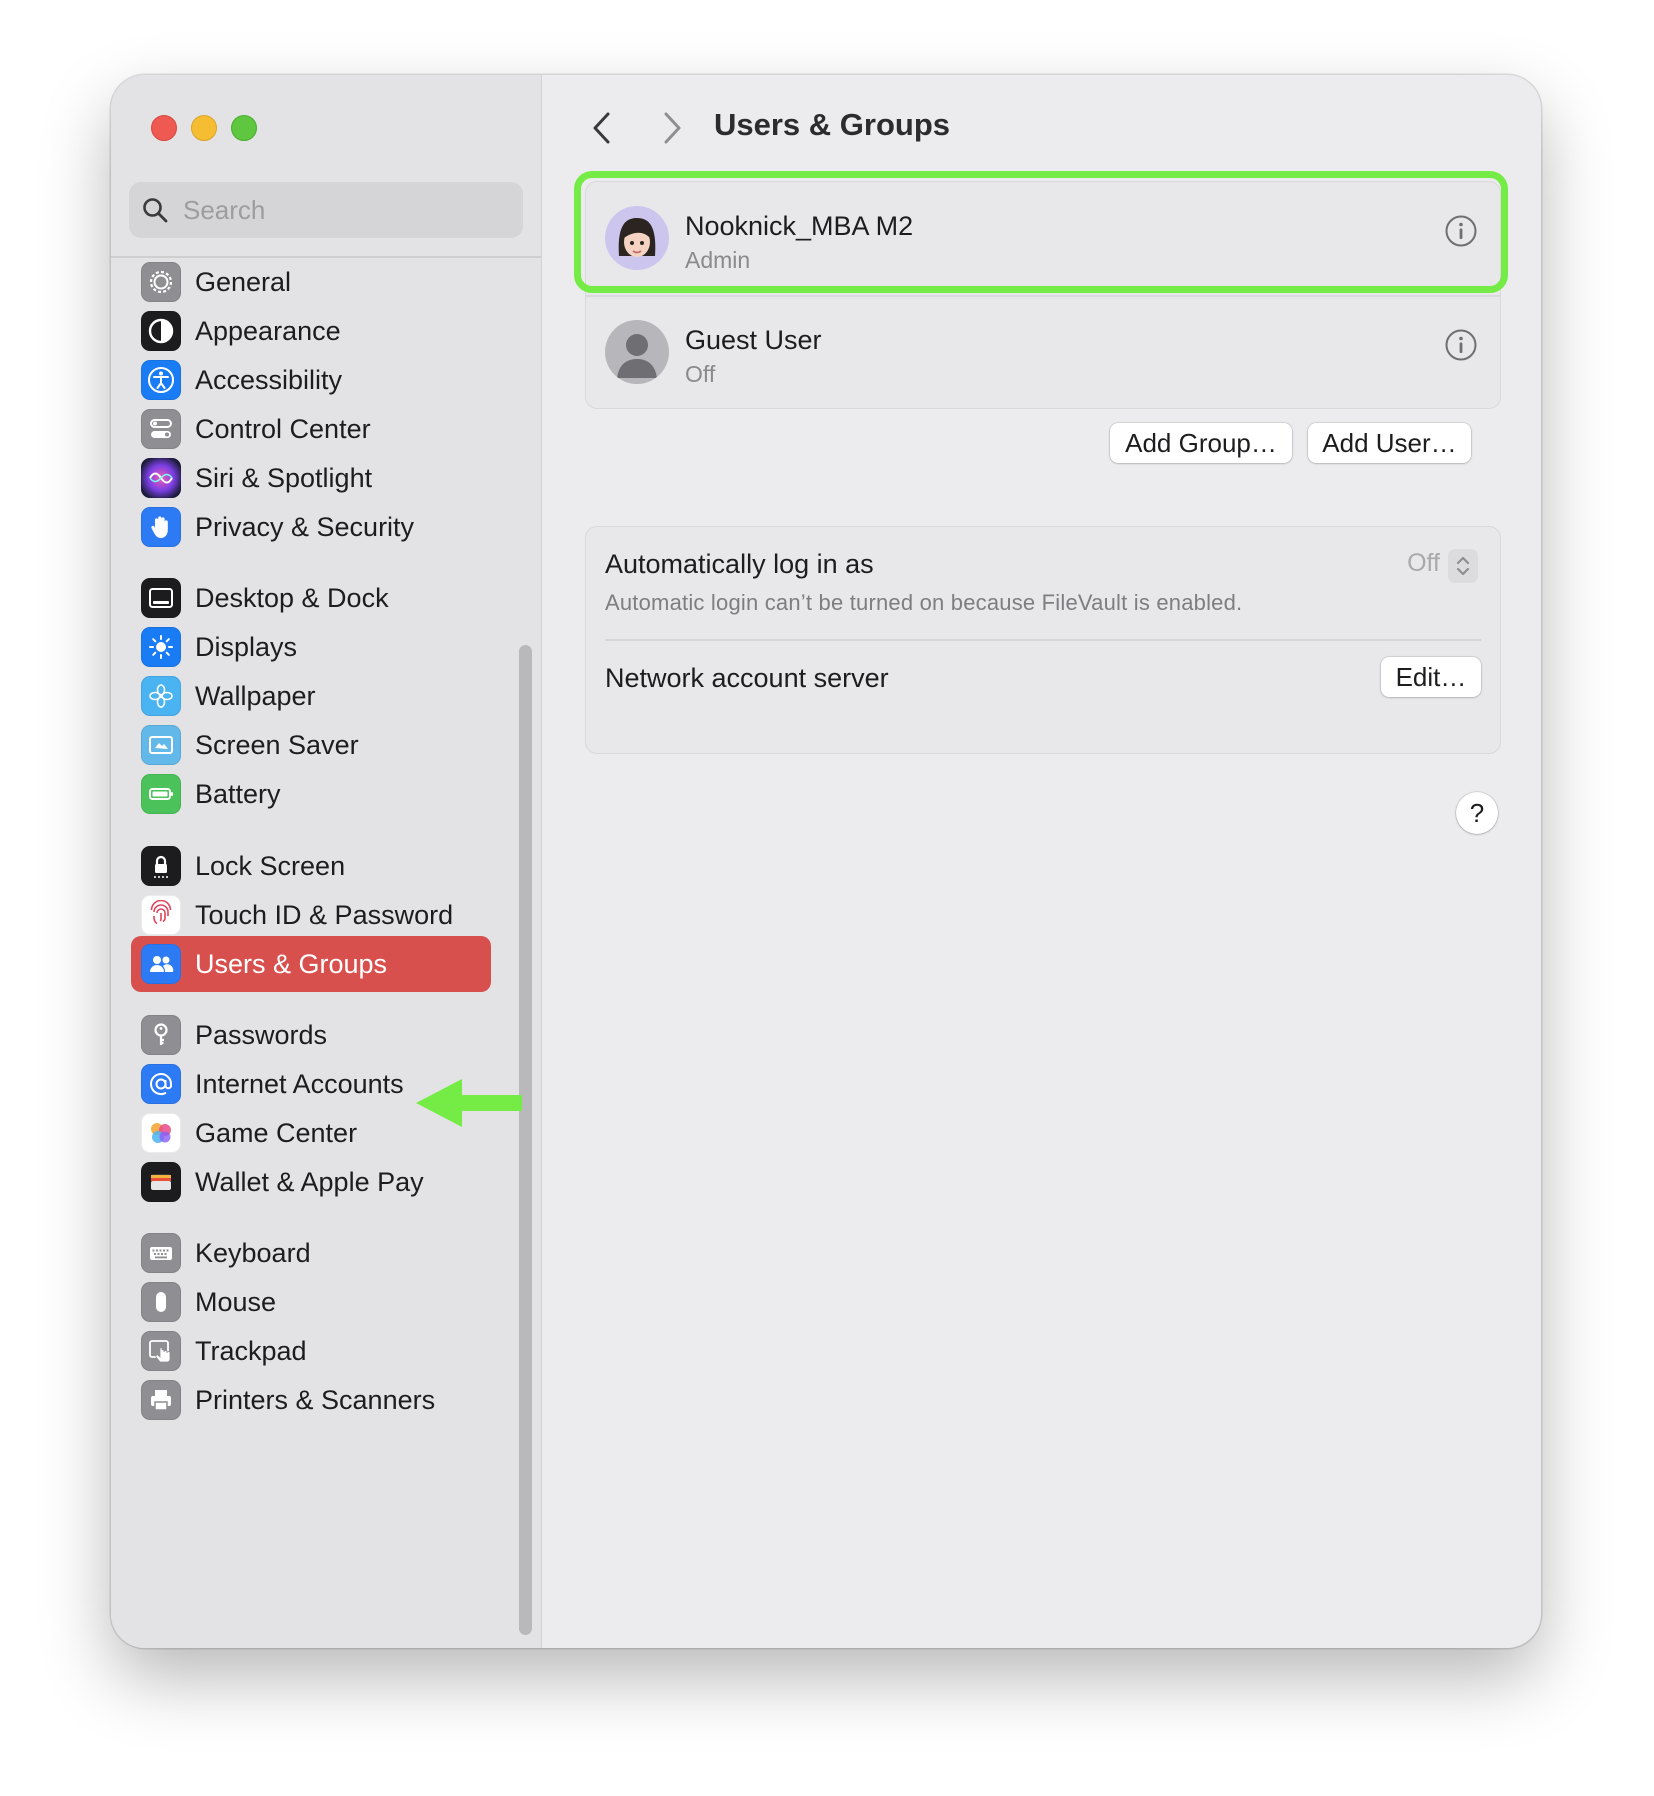 This screenshot has width=1654, height=1796. What do you see at coordinates (161, 331) in the screenshot?
I see `appearance-icon` at bounding box center [161, 331].